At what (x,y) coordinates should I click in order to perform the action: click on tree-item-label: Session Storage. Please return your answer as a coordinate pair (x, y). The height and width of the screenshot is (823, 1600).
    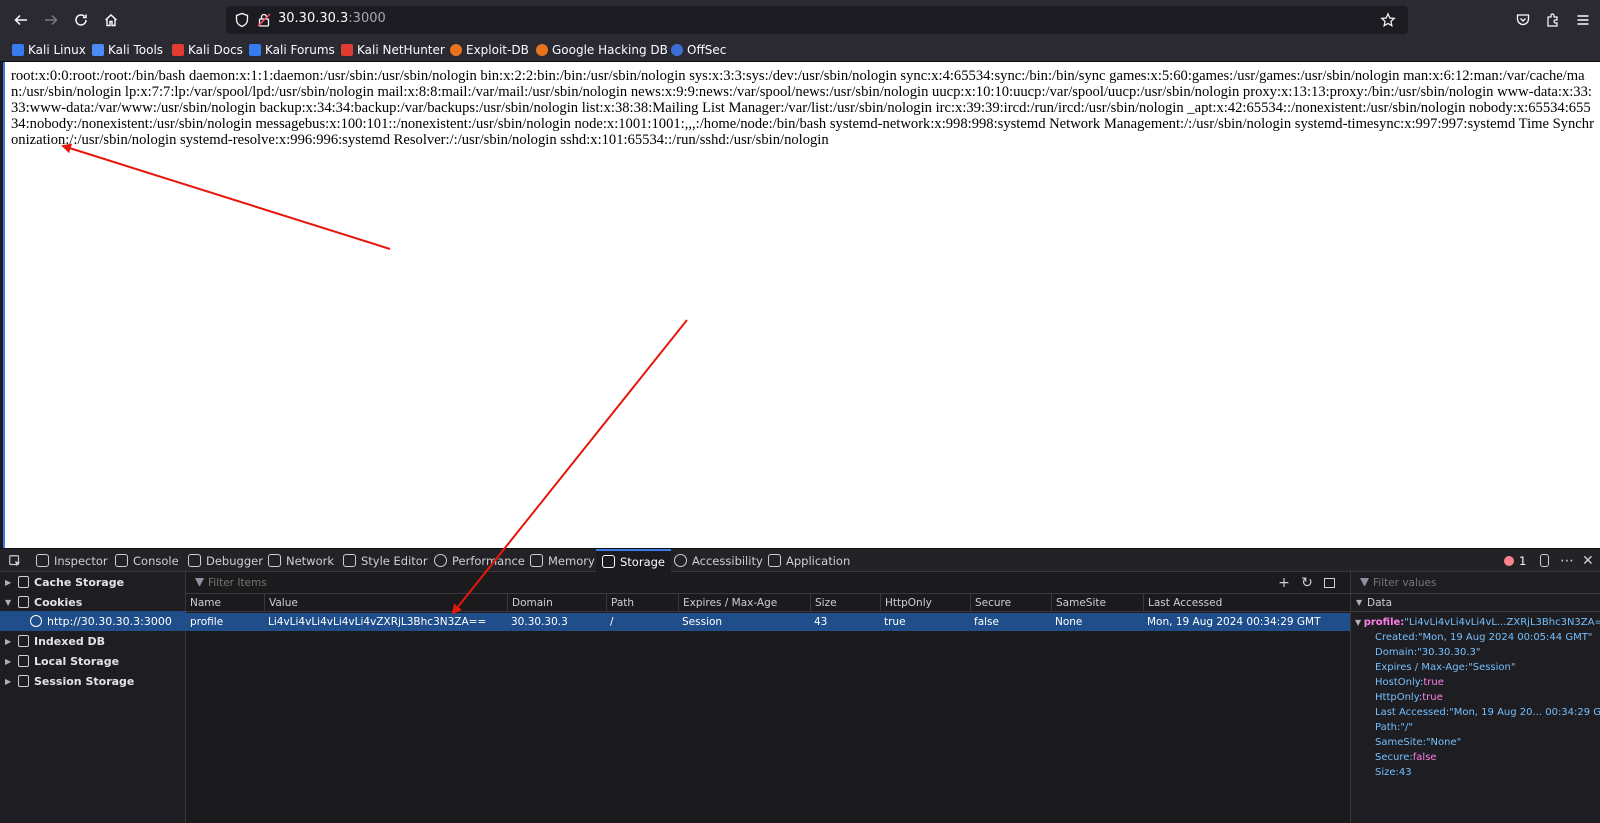
    Looking at the image, I should click on (84, 681).